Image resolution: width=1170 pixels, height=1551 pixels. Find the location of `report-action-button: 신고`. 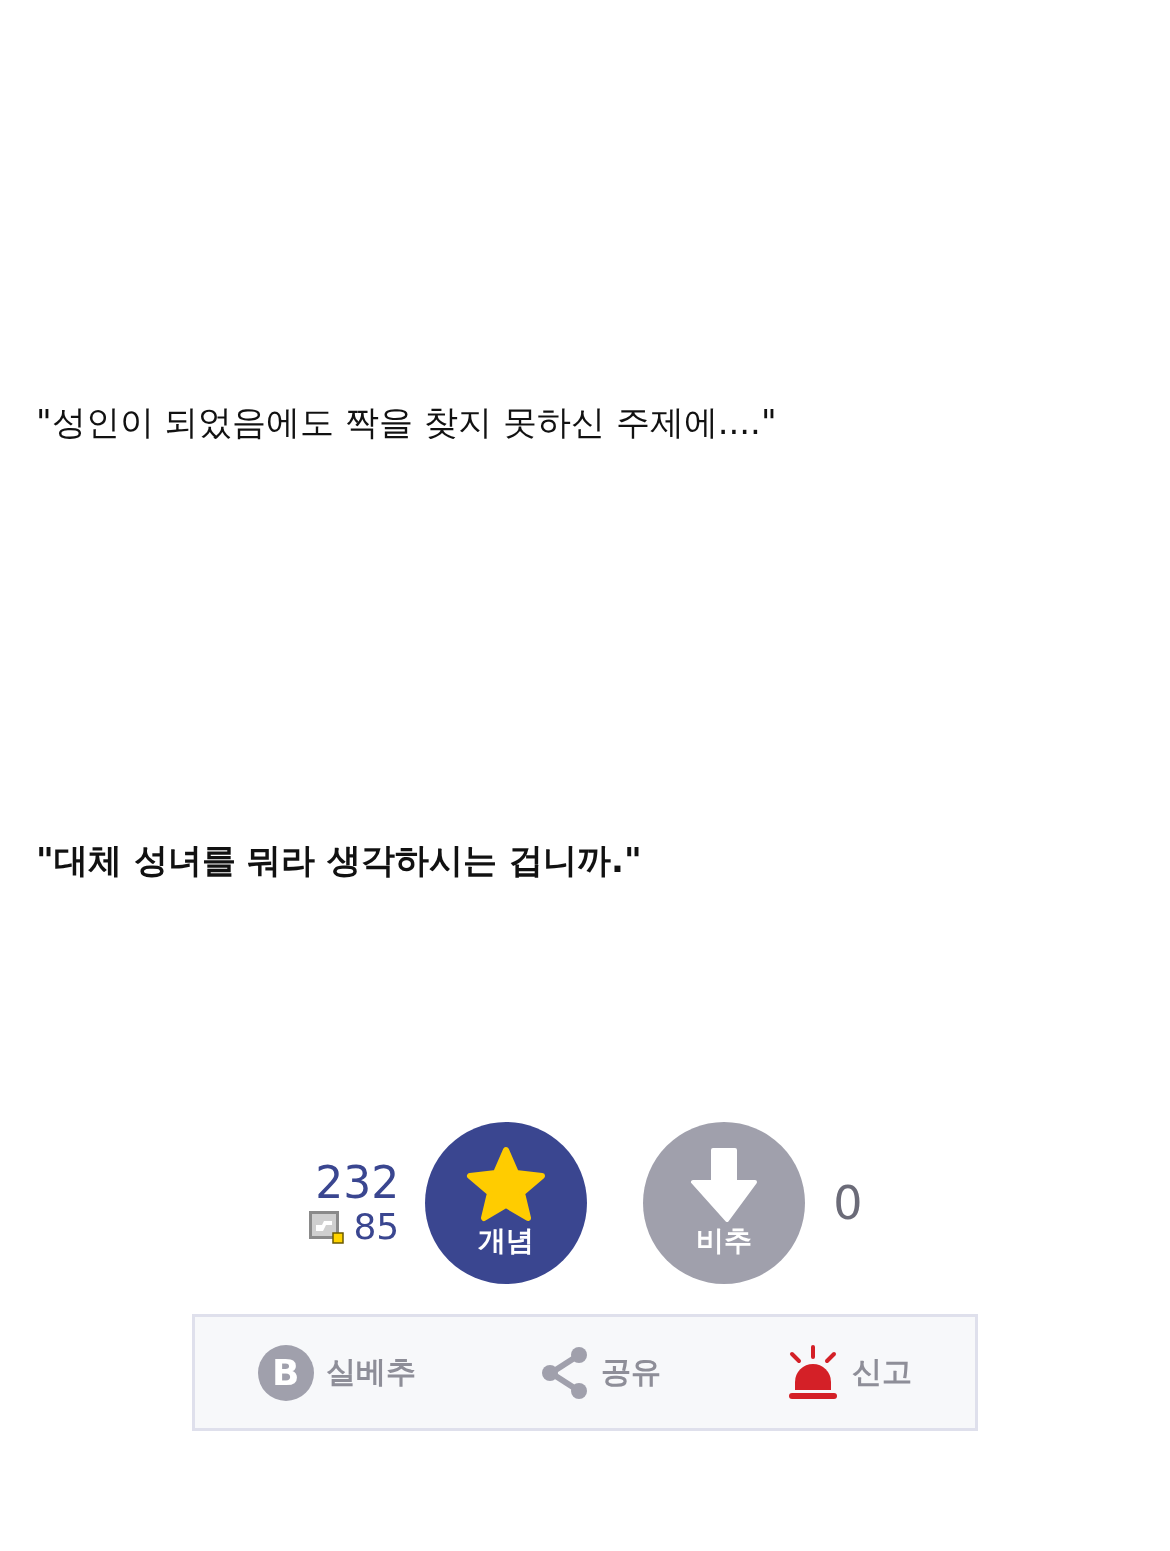

report-action-button: 신고 is located at coordinates (849, 1372).